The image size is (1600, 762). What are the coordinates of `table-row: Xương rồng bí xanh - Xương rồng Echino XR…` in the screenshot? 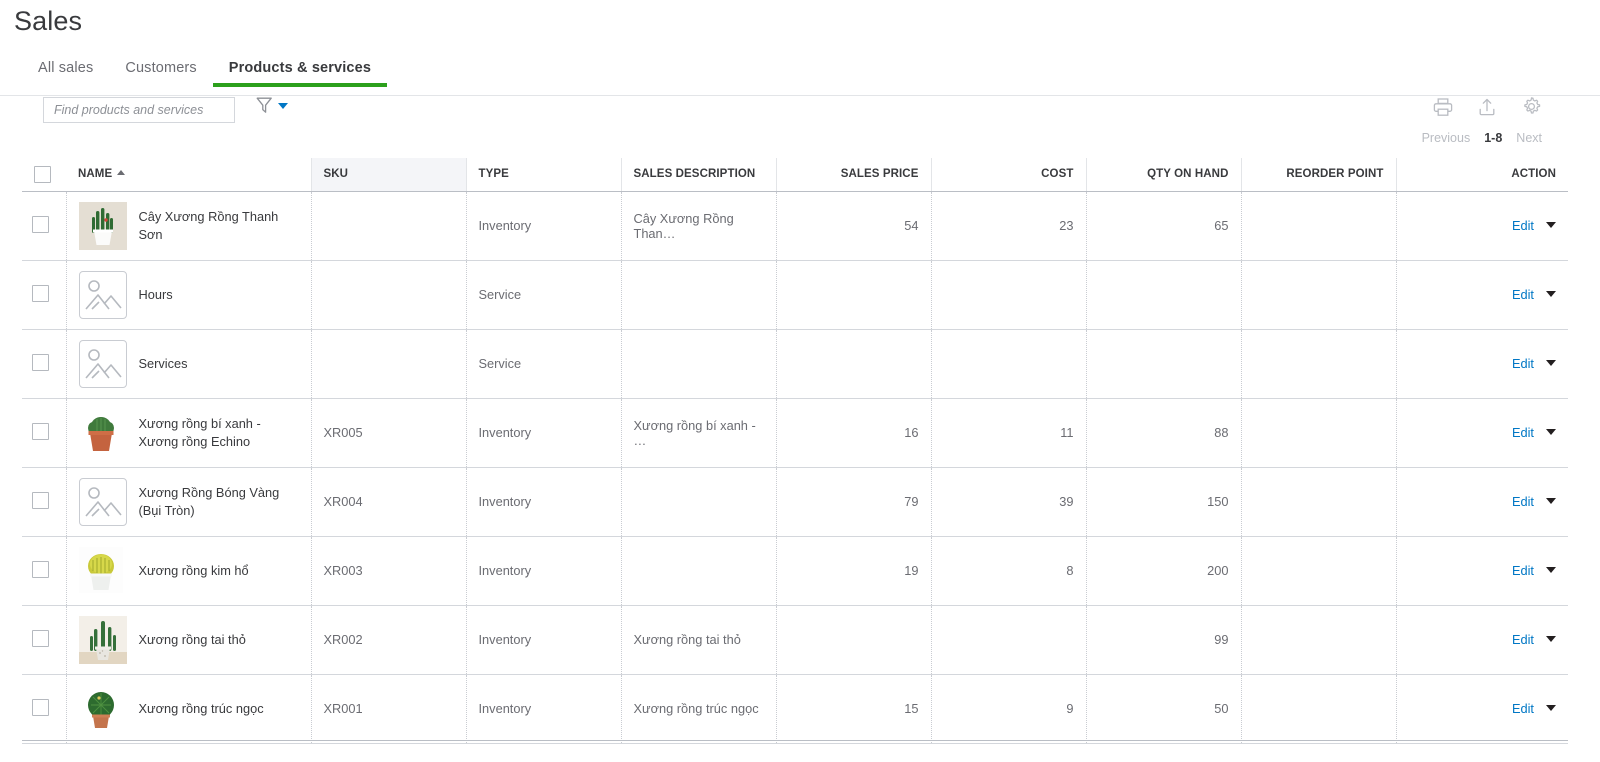 It's located at (795, 433).